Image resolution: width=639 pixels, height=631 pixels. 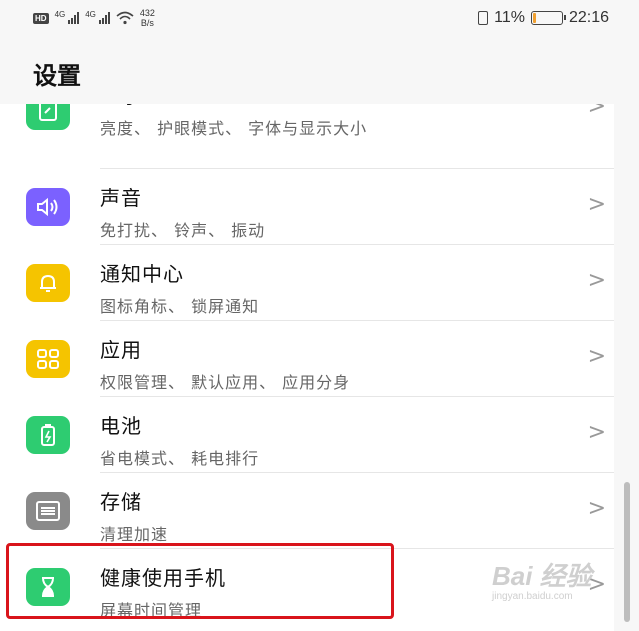 I want to click on watermark: Bai 经验 jingyan.baidu.com, so click(x=542, y=579).